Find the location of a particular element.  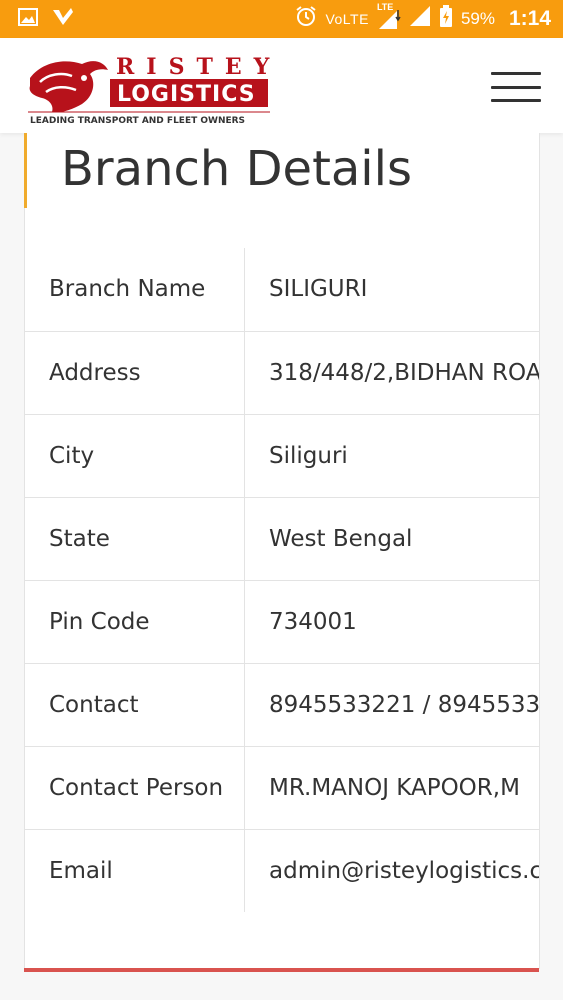

row-value: 734001 is located at coordinates (313, 621).